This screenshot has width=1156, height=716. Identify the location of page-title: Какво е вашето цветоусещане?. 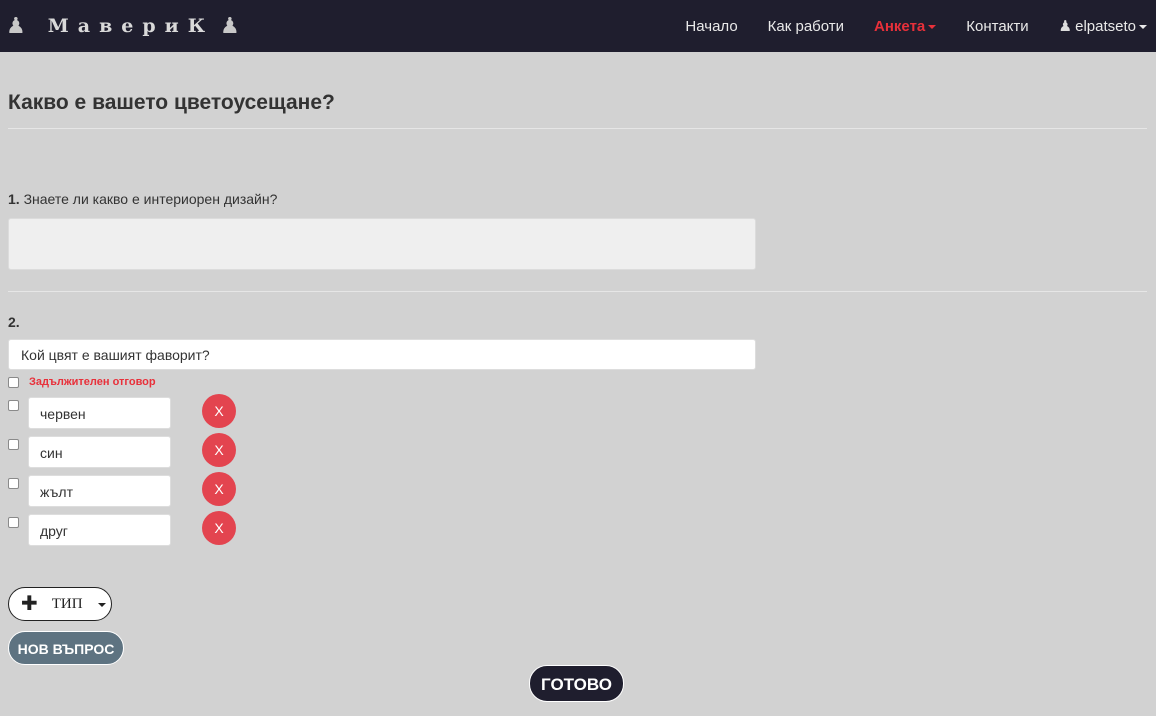
(171, 102).